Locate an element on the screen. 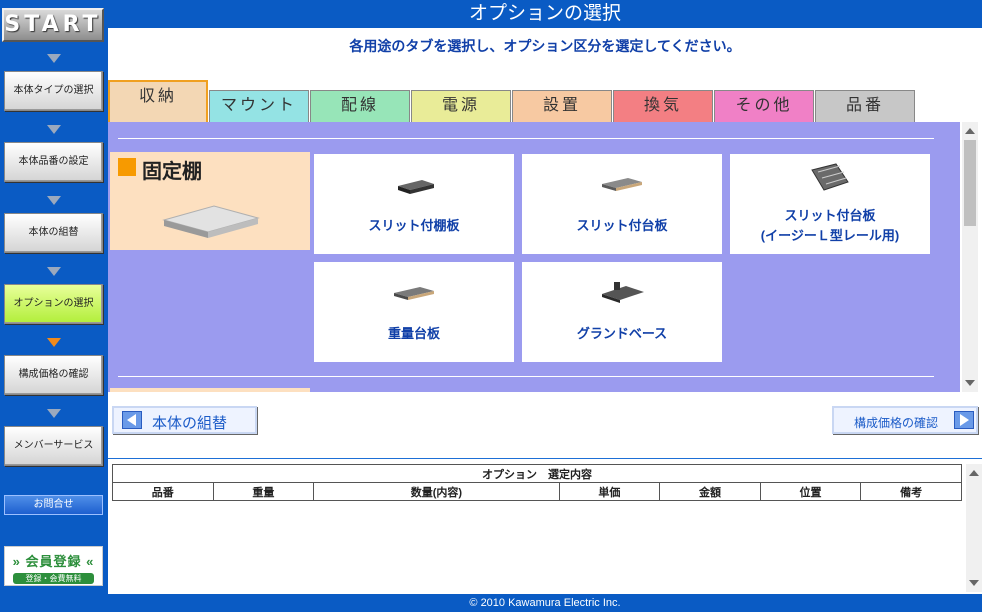  step-body-partno-button: 本体品番の設定 is located at coordinates (53, 162).